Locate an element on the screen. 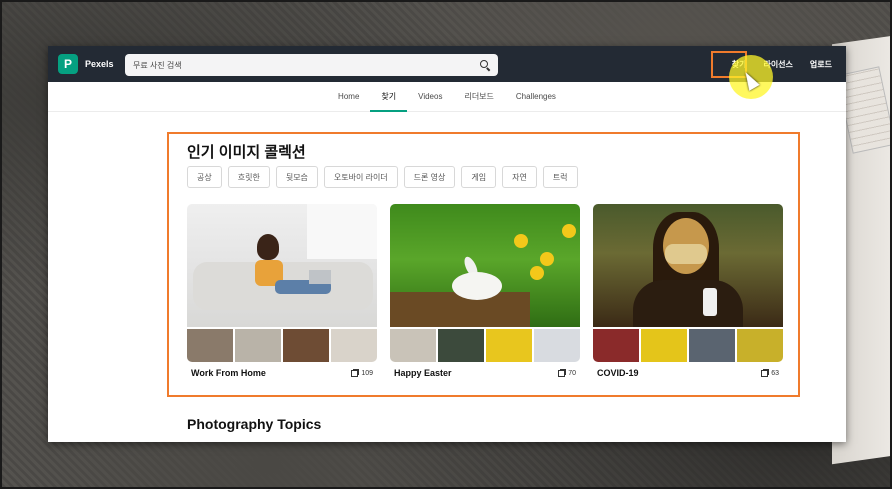 The image size is (892, 489). chip: 공상 is located at coordinates (204, 177).